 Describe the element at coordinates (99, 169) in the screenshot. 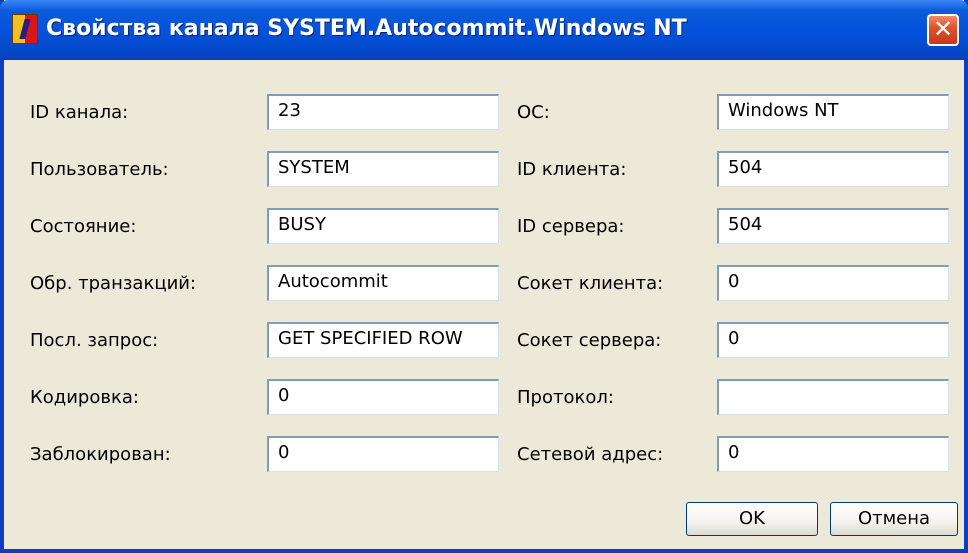

I see `user-label: Пользователь:` at that location.